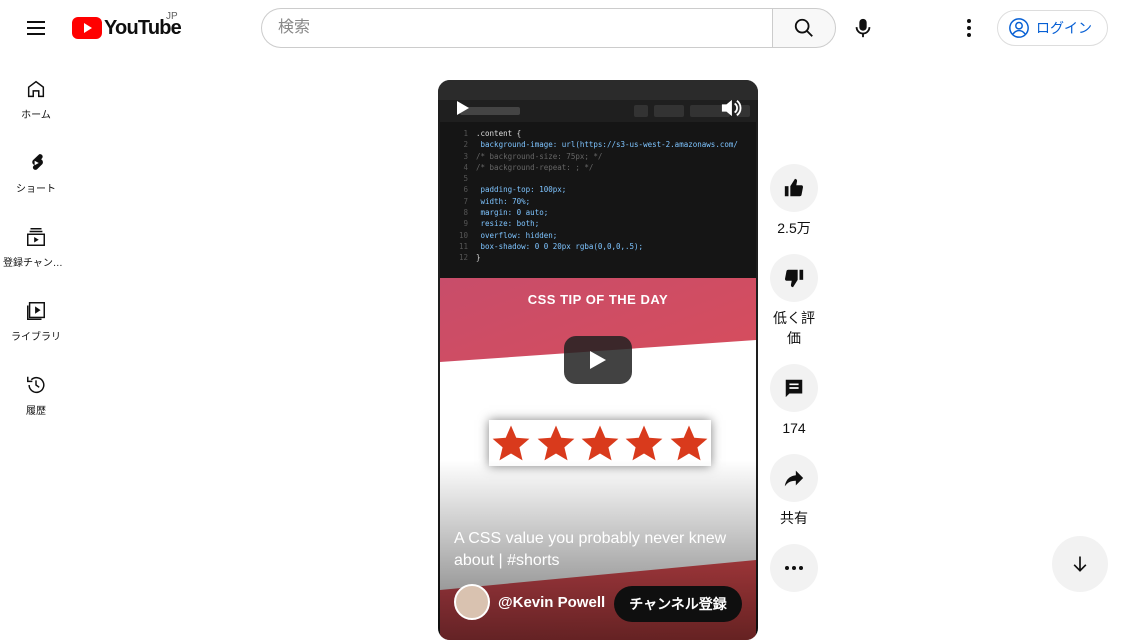  Describe the element at coordinates (36, 263) in the screenshot. I see `sidebar-item-label: 登録チャンネル` at that location.